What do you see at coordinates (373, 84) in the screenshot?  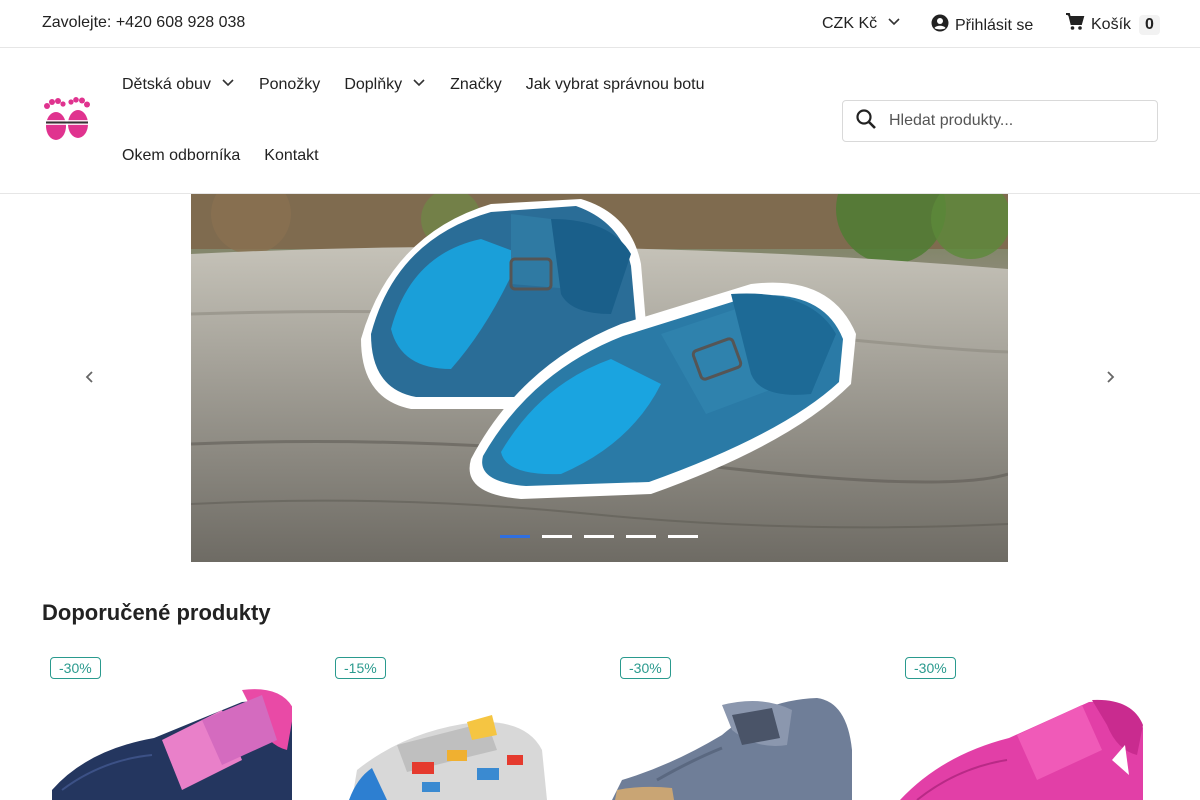 I see `nav-item-label: Doplňky` at bounding box center [373, 84].